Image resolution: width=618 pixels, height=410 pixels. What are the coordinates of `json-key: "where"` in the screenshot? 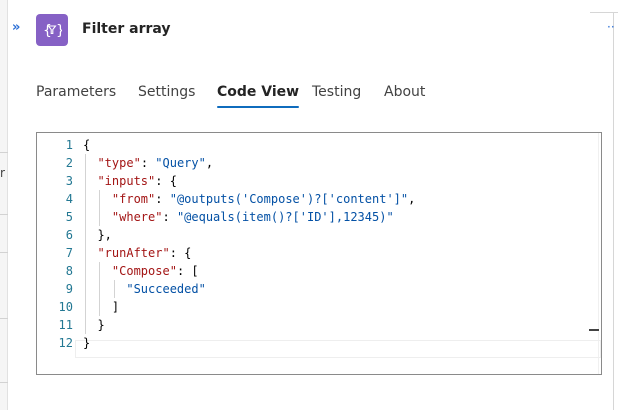 It's located at (137, 217).